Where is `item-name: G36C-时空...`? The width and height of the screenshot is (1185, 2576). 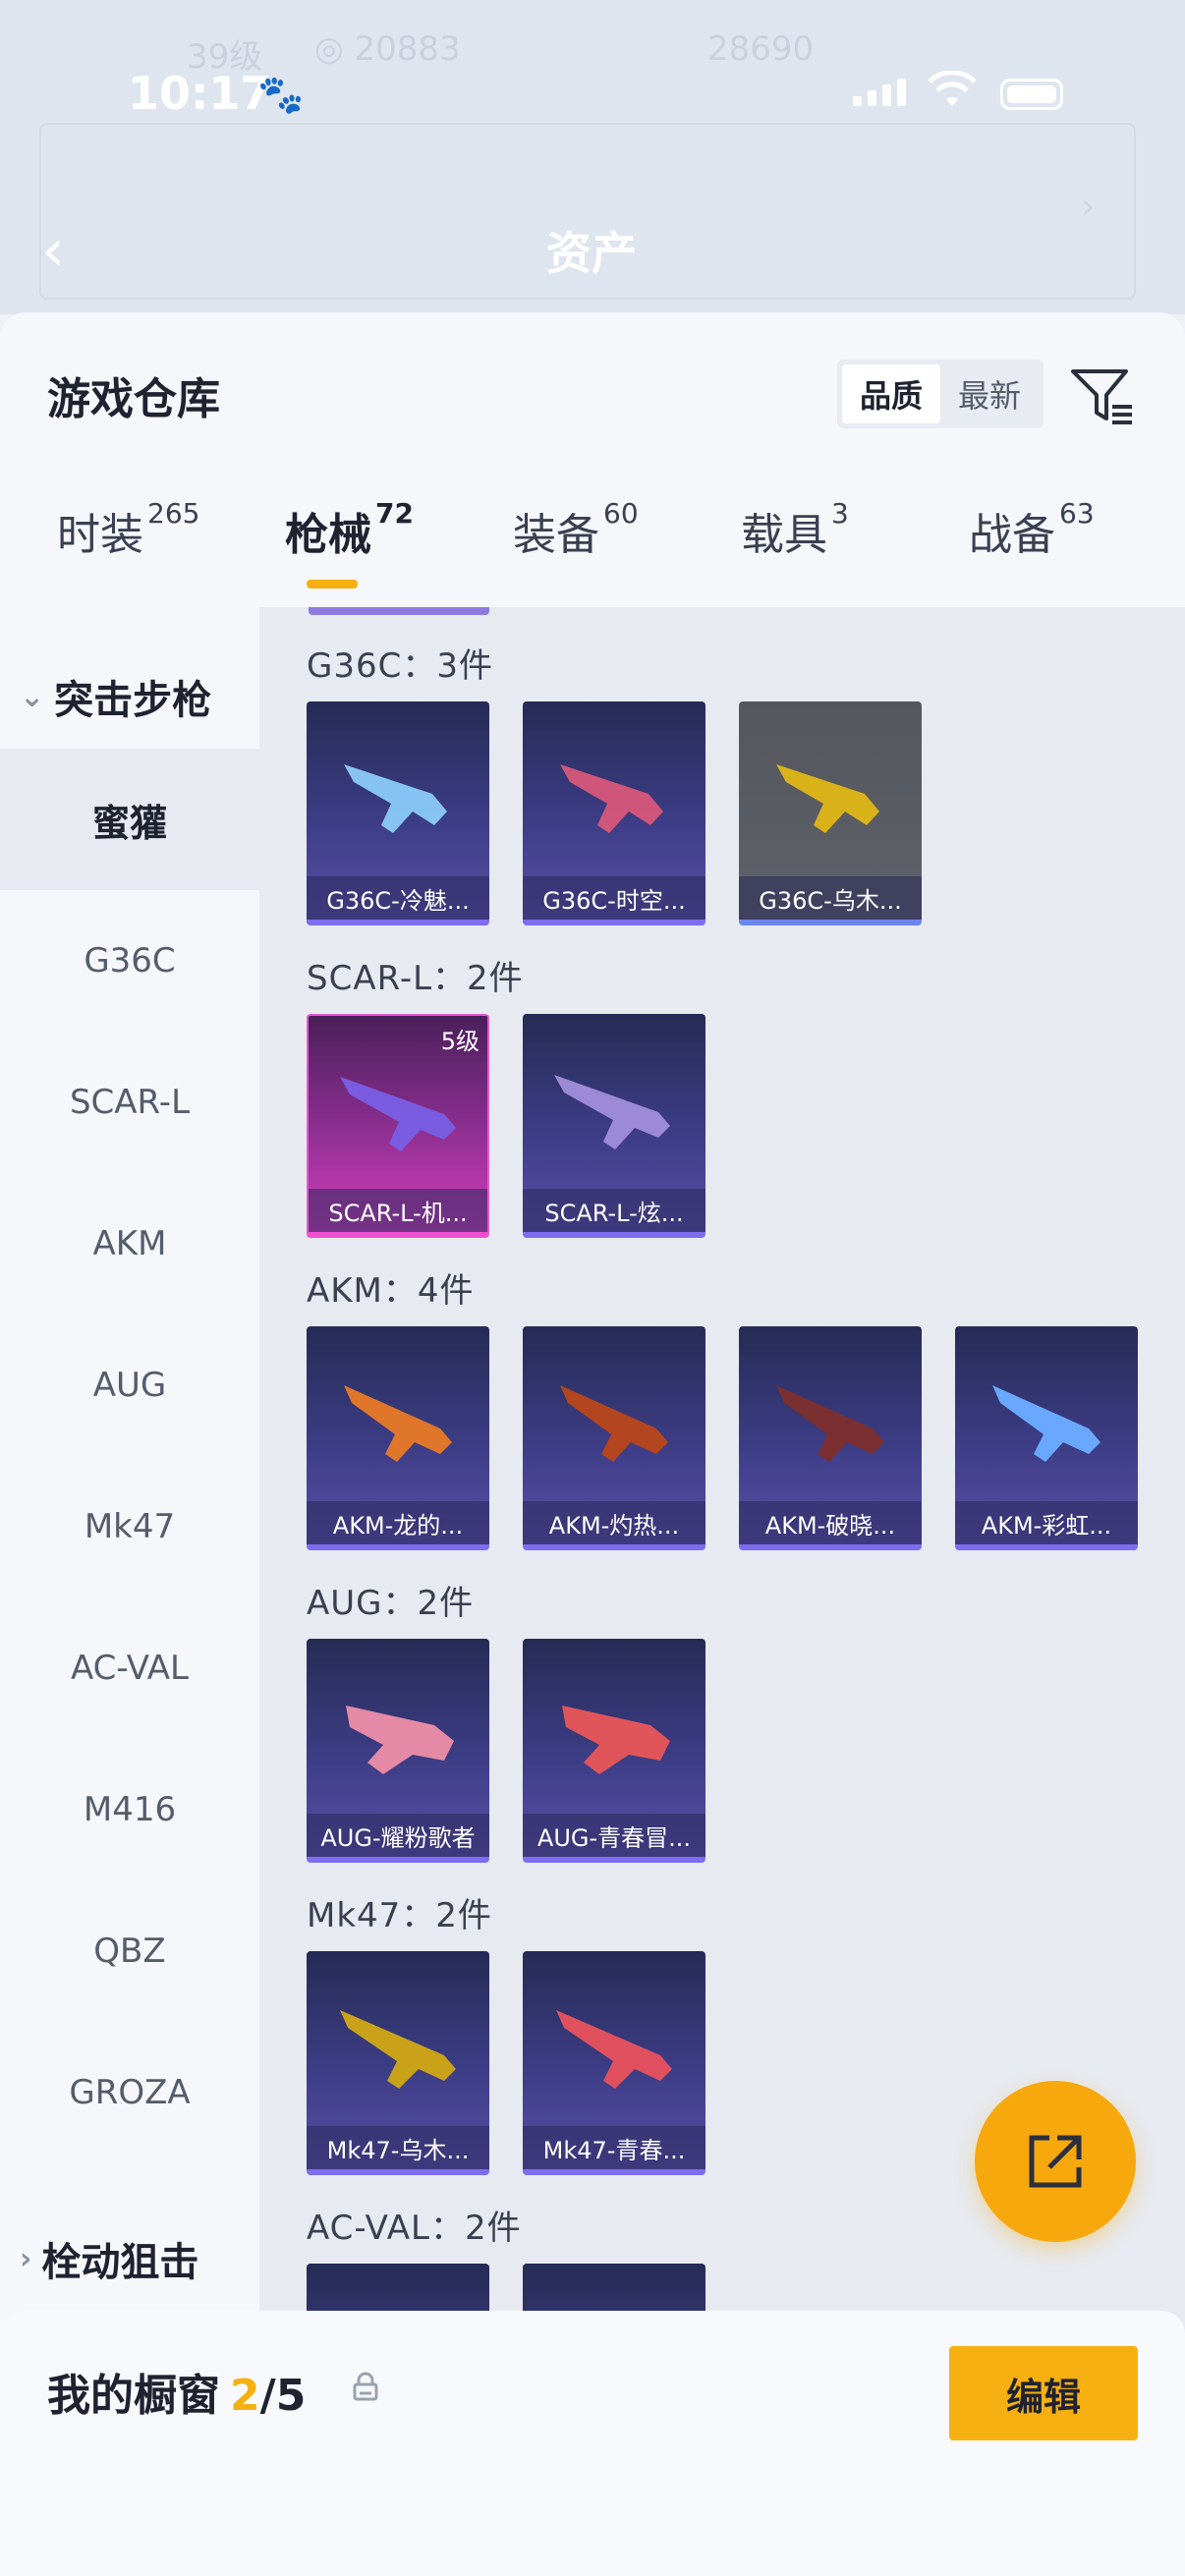
item-name: G36C-时空... is located at coordinates (614, 898).